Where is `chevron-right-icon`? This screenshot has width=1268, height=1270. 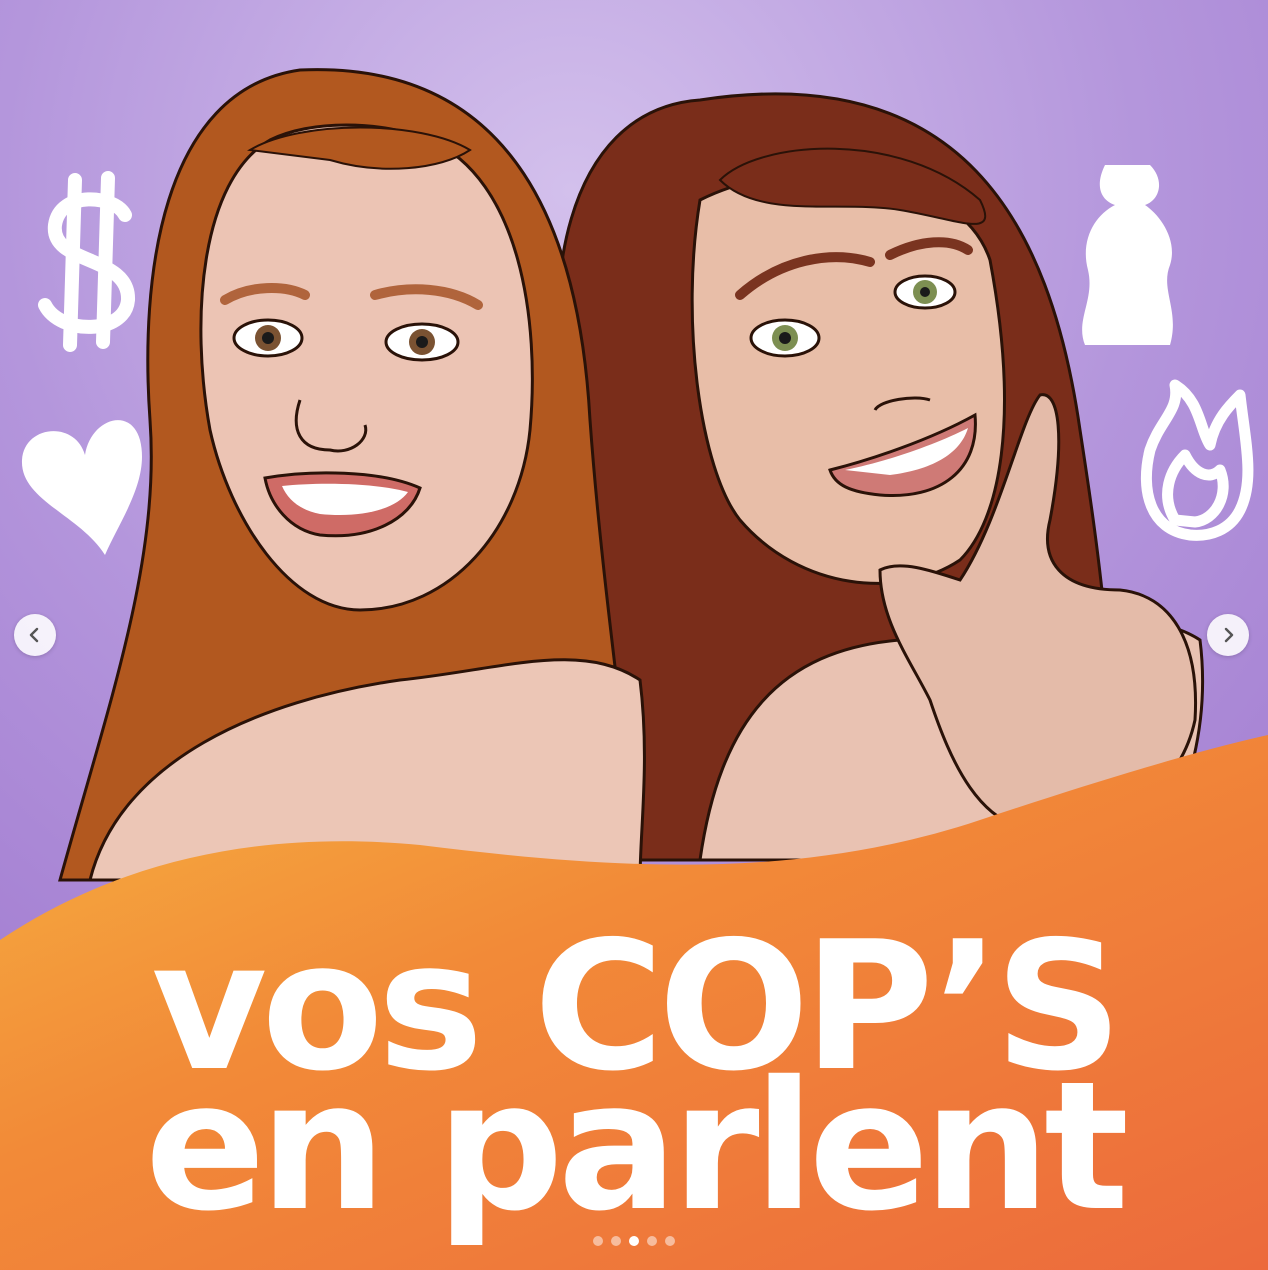 chevron-right-icon is located at coordinates (1229, 635).